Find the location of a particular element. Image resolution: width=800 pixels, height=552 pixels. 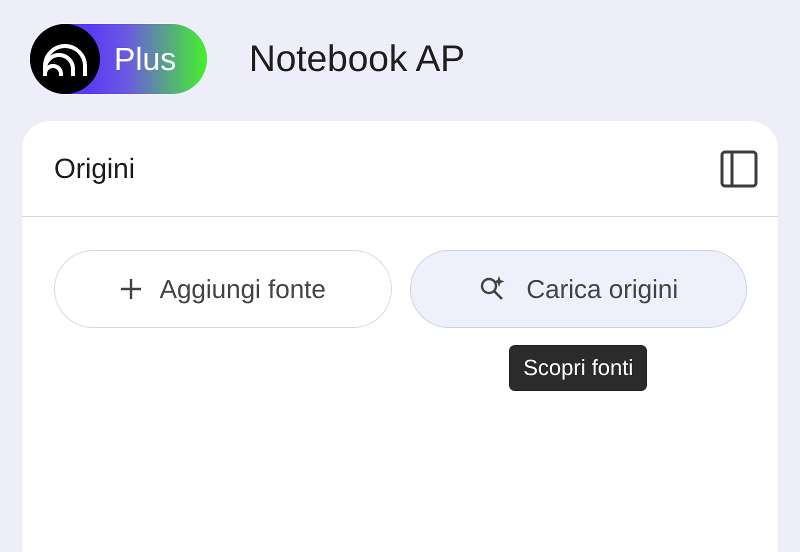

load-sources-button: Carica origini is located at coordinates (578, 289).